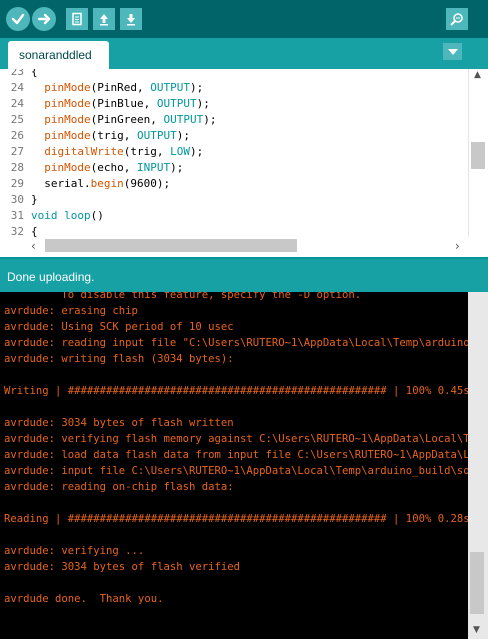 The height and width of the screenshot is (639, 488). I want to click on tab-menu-button, so click(452, 51).